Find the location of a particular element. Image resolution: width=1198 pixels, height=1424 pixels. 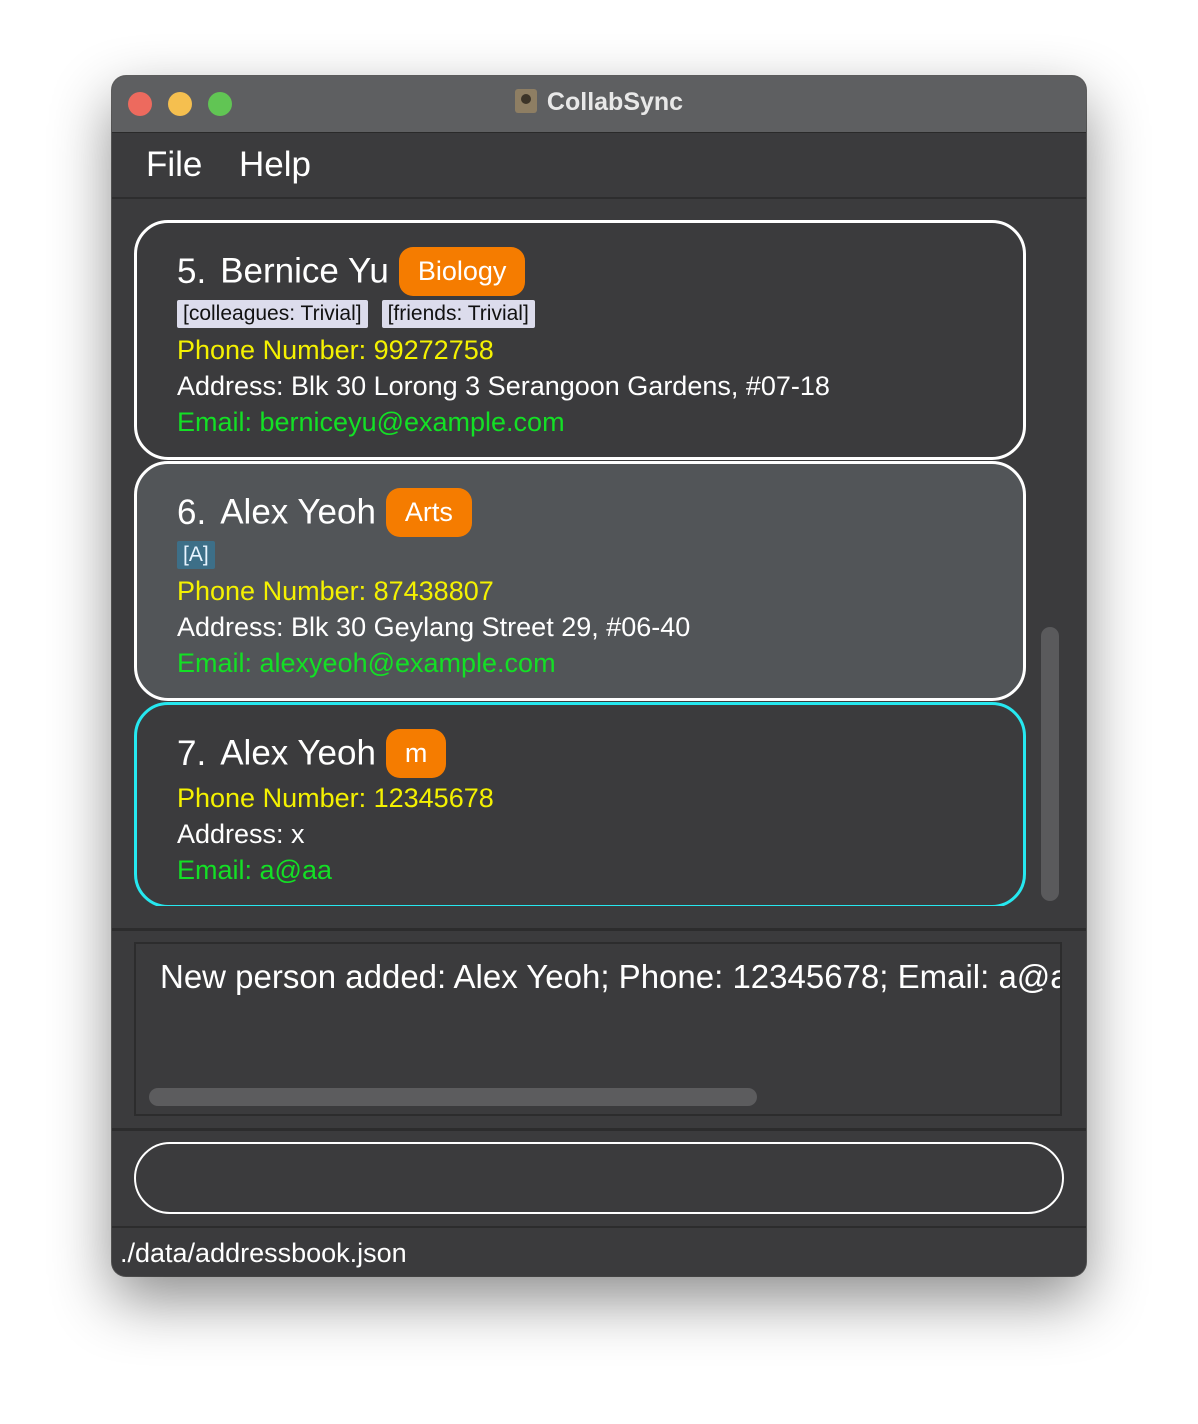

window-title: CollabSync is located at coordinates (615, 102).